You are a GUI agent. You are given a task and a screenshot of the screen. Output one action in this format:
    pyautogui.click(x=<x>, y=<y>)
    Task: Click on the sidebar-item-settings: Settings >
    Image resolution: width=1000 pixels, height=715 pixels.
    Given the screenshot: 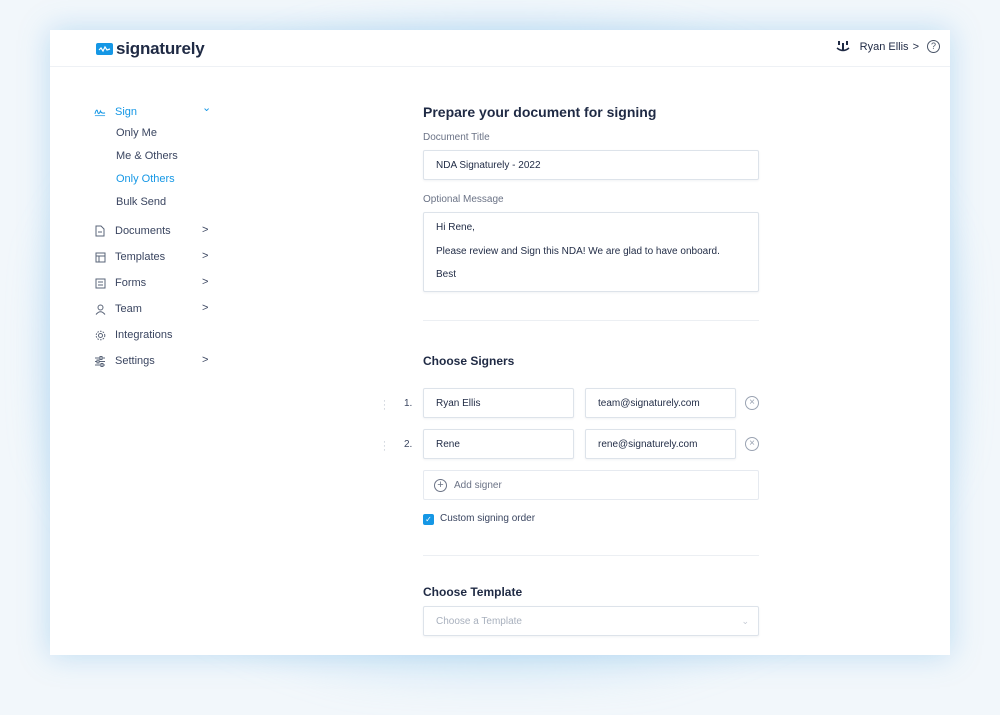 What is the action you would take?
    pyautogui.click(x=154, y=361)
    